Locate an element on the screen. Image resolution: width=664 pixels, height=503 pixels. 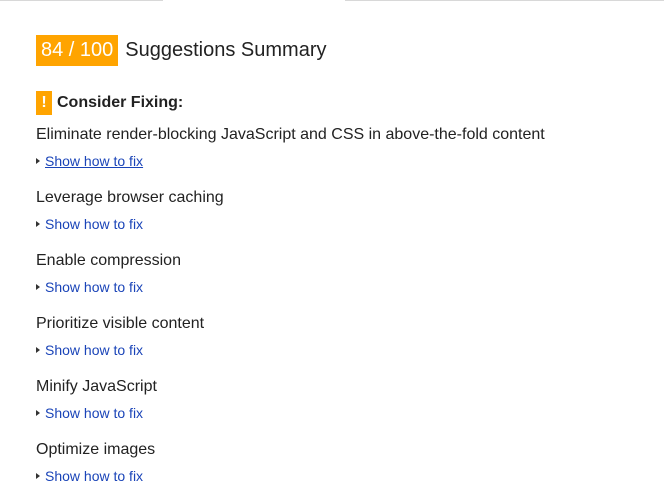
rule-title: Minify JavaScript is located at coordinates (96, 386).